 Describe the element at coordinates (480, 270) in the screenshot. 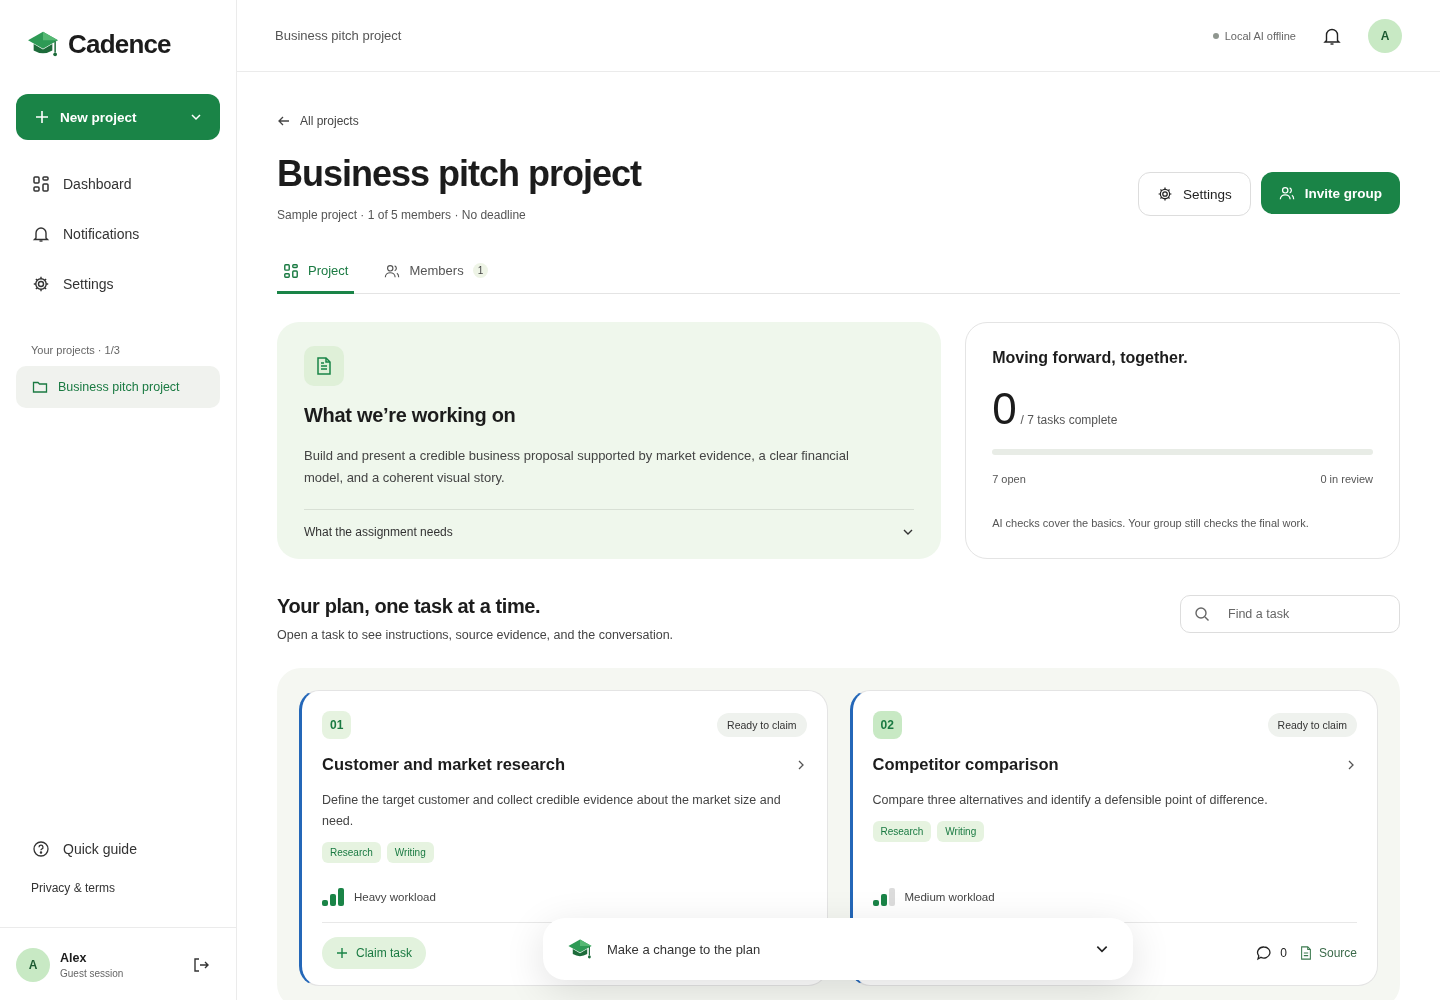

I see `count-badge: 1` at that location.